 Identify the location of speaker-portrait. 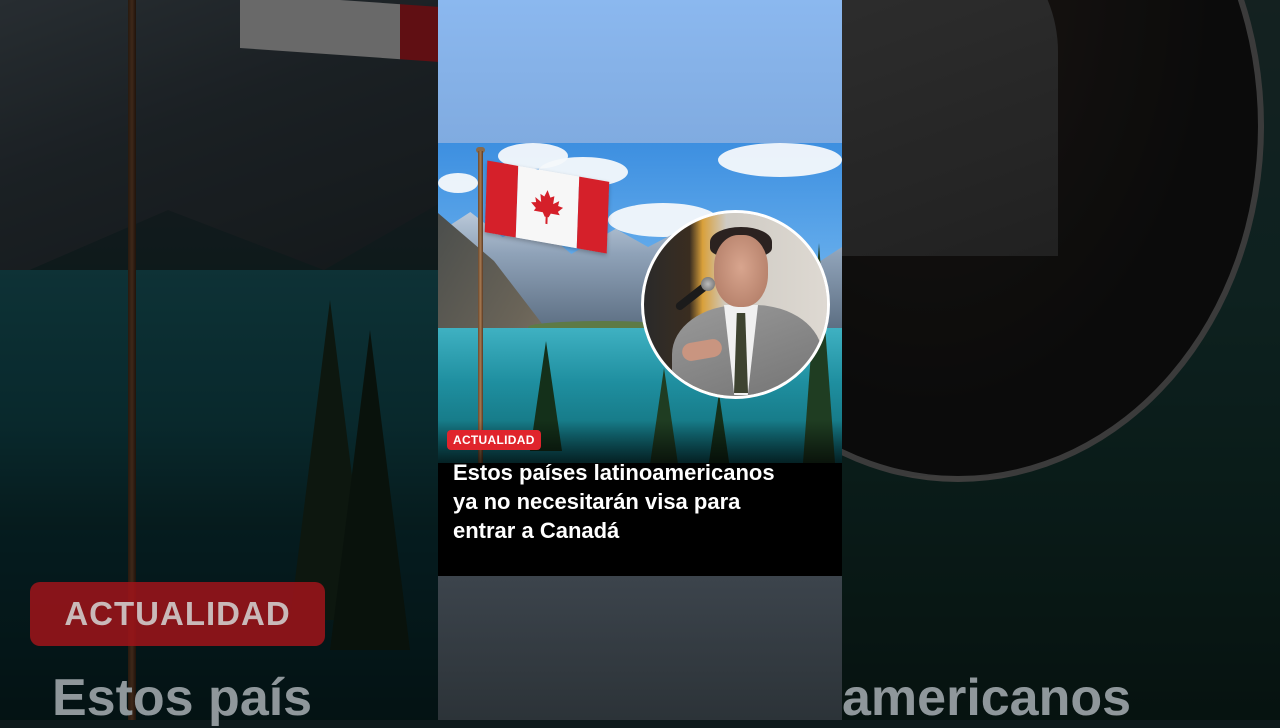
(735, 304).